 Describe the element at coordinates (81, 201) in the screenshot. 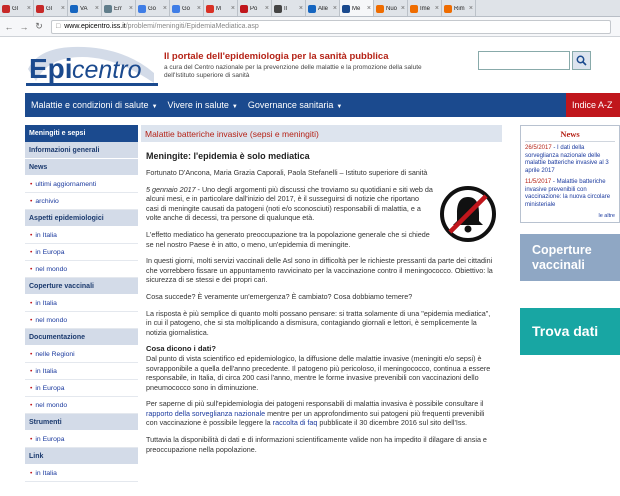

I see `sidebar-item: • archivio` at that location.